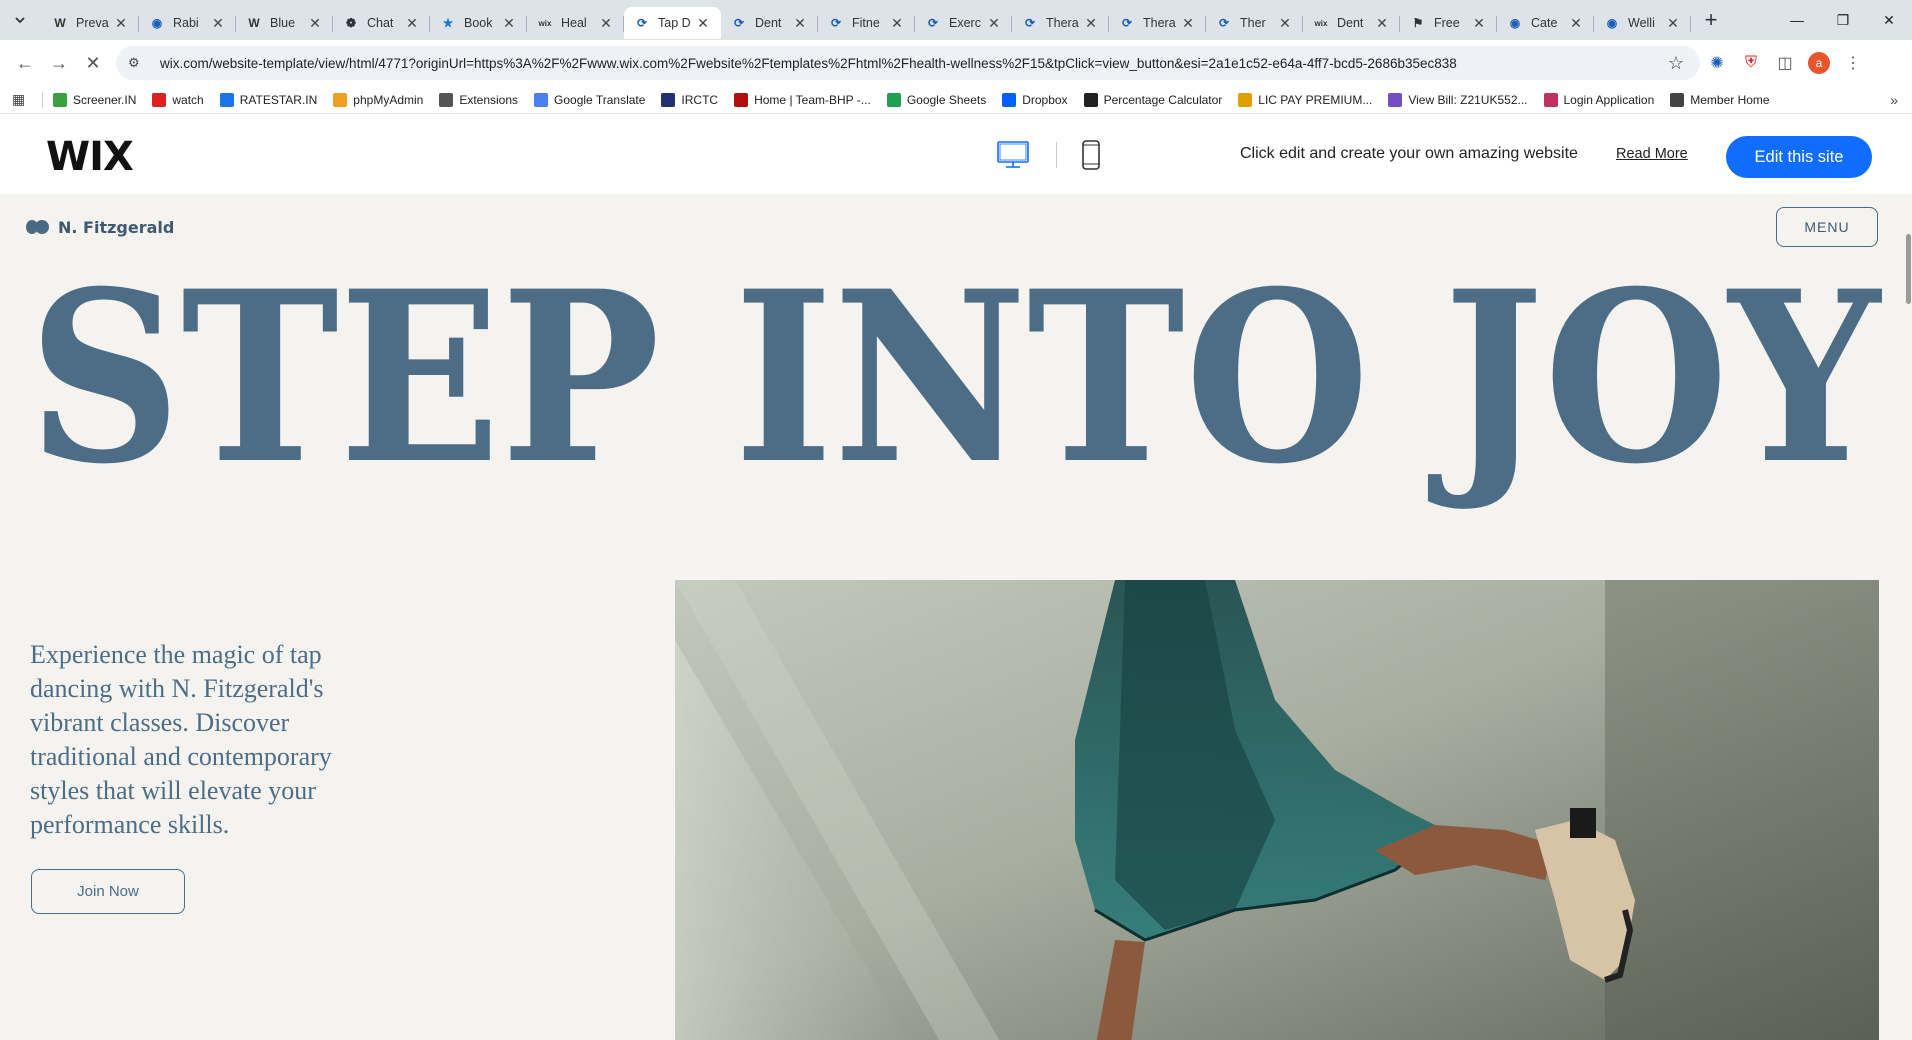 The height and width of the screenshot is (1040, 1912). Describe the element at coordinates (1545, 23) in the screenshot. I see `browser-tab: ◉ Cate ✕` at that location.